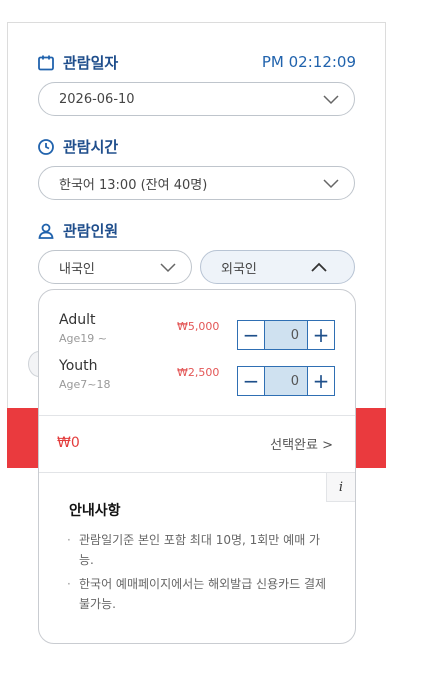  I want to click on calendar-icon, so click(46, 62).